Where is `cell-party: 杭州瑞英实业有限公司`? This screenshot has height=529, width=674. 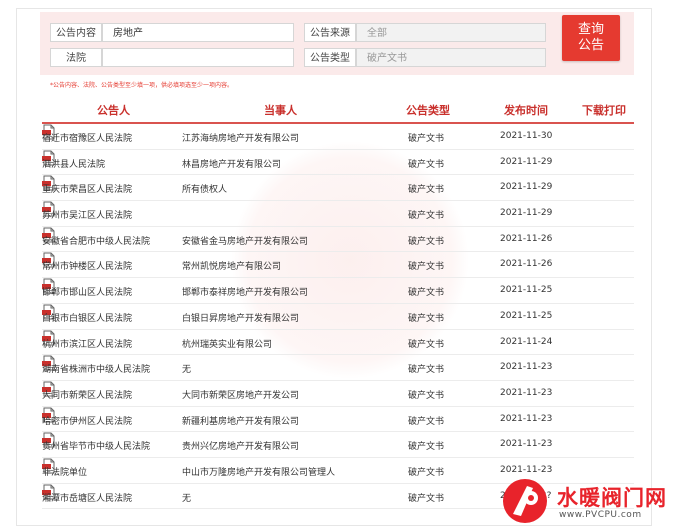 cell-party: 杭州瑞英实业有限公司 is located at coordinates (227, 344).